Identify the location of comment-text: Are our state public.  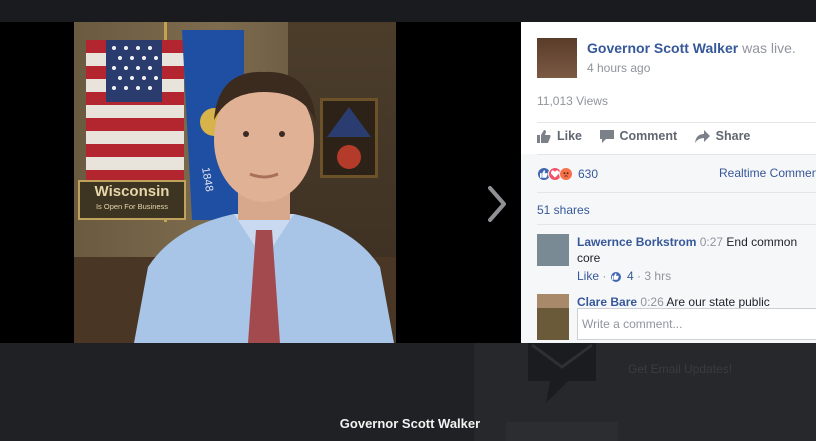
(718, 301).